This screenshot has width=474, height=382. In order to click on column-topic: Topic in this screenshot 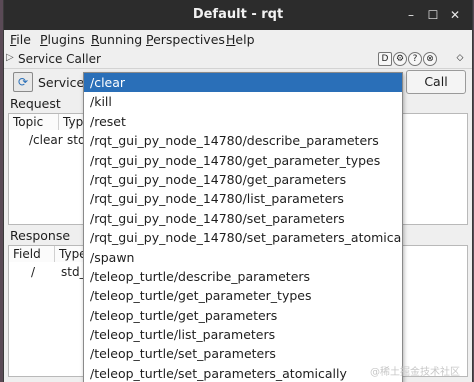, I will do `click(34, 122)`.